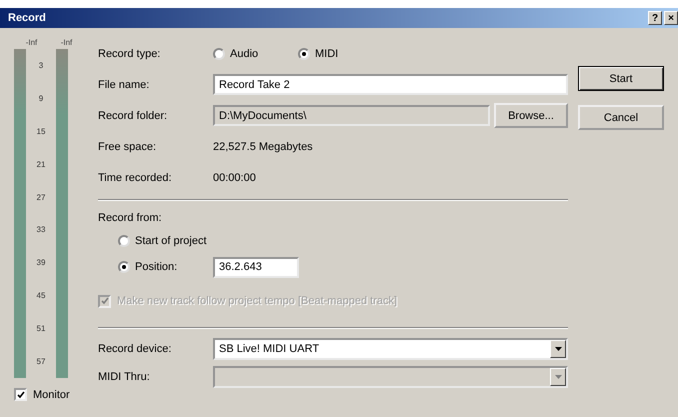  Describe the element at coordinates (390, 349) in the screenshot. I see `dropdown: SB Live! MIDI UART` at that location.